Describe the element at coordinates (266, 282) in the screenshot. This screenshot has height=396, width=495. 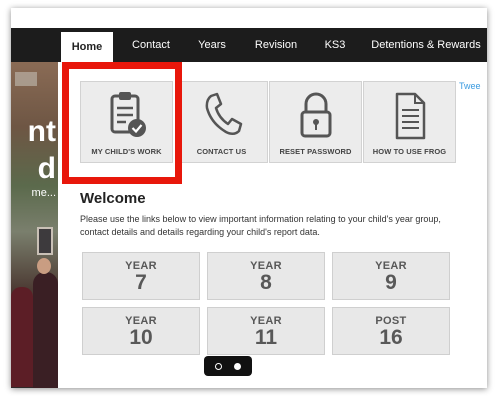
I see `year-tile-number: 8` at that location.